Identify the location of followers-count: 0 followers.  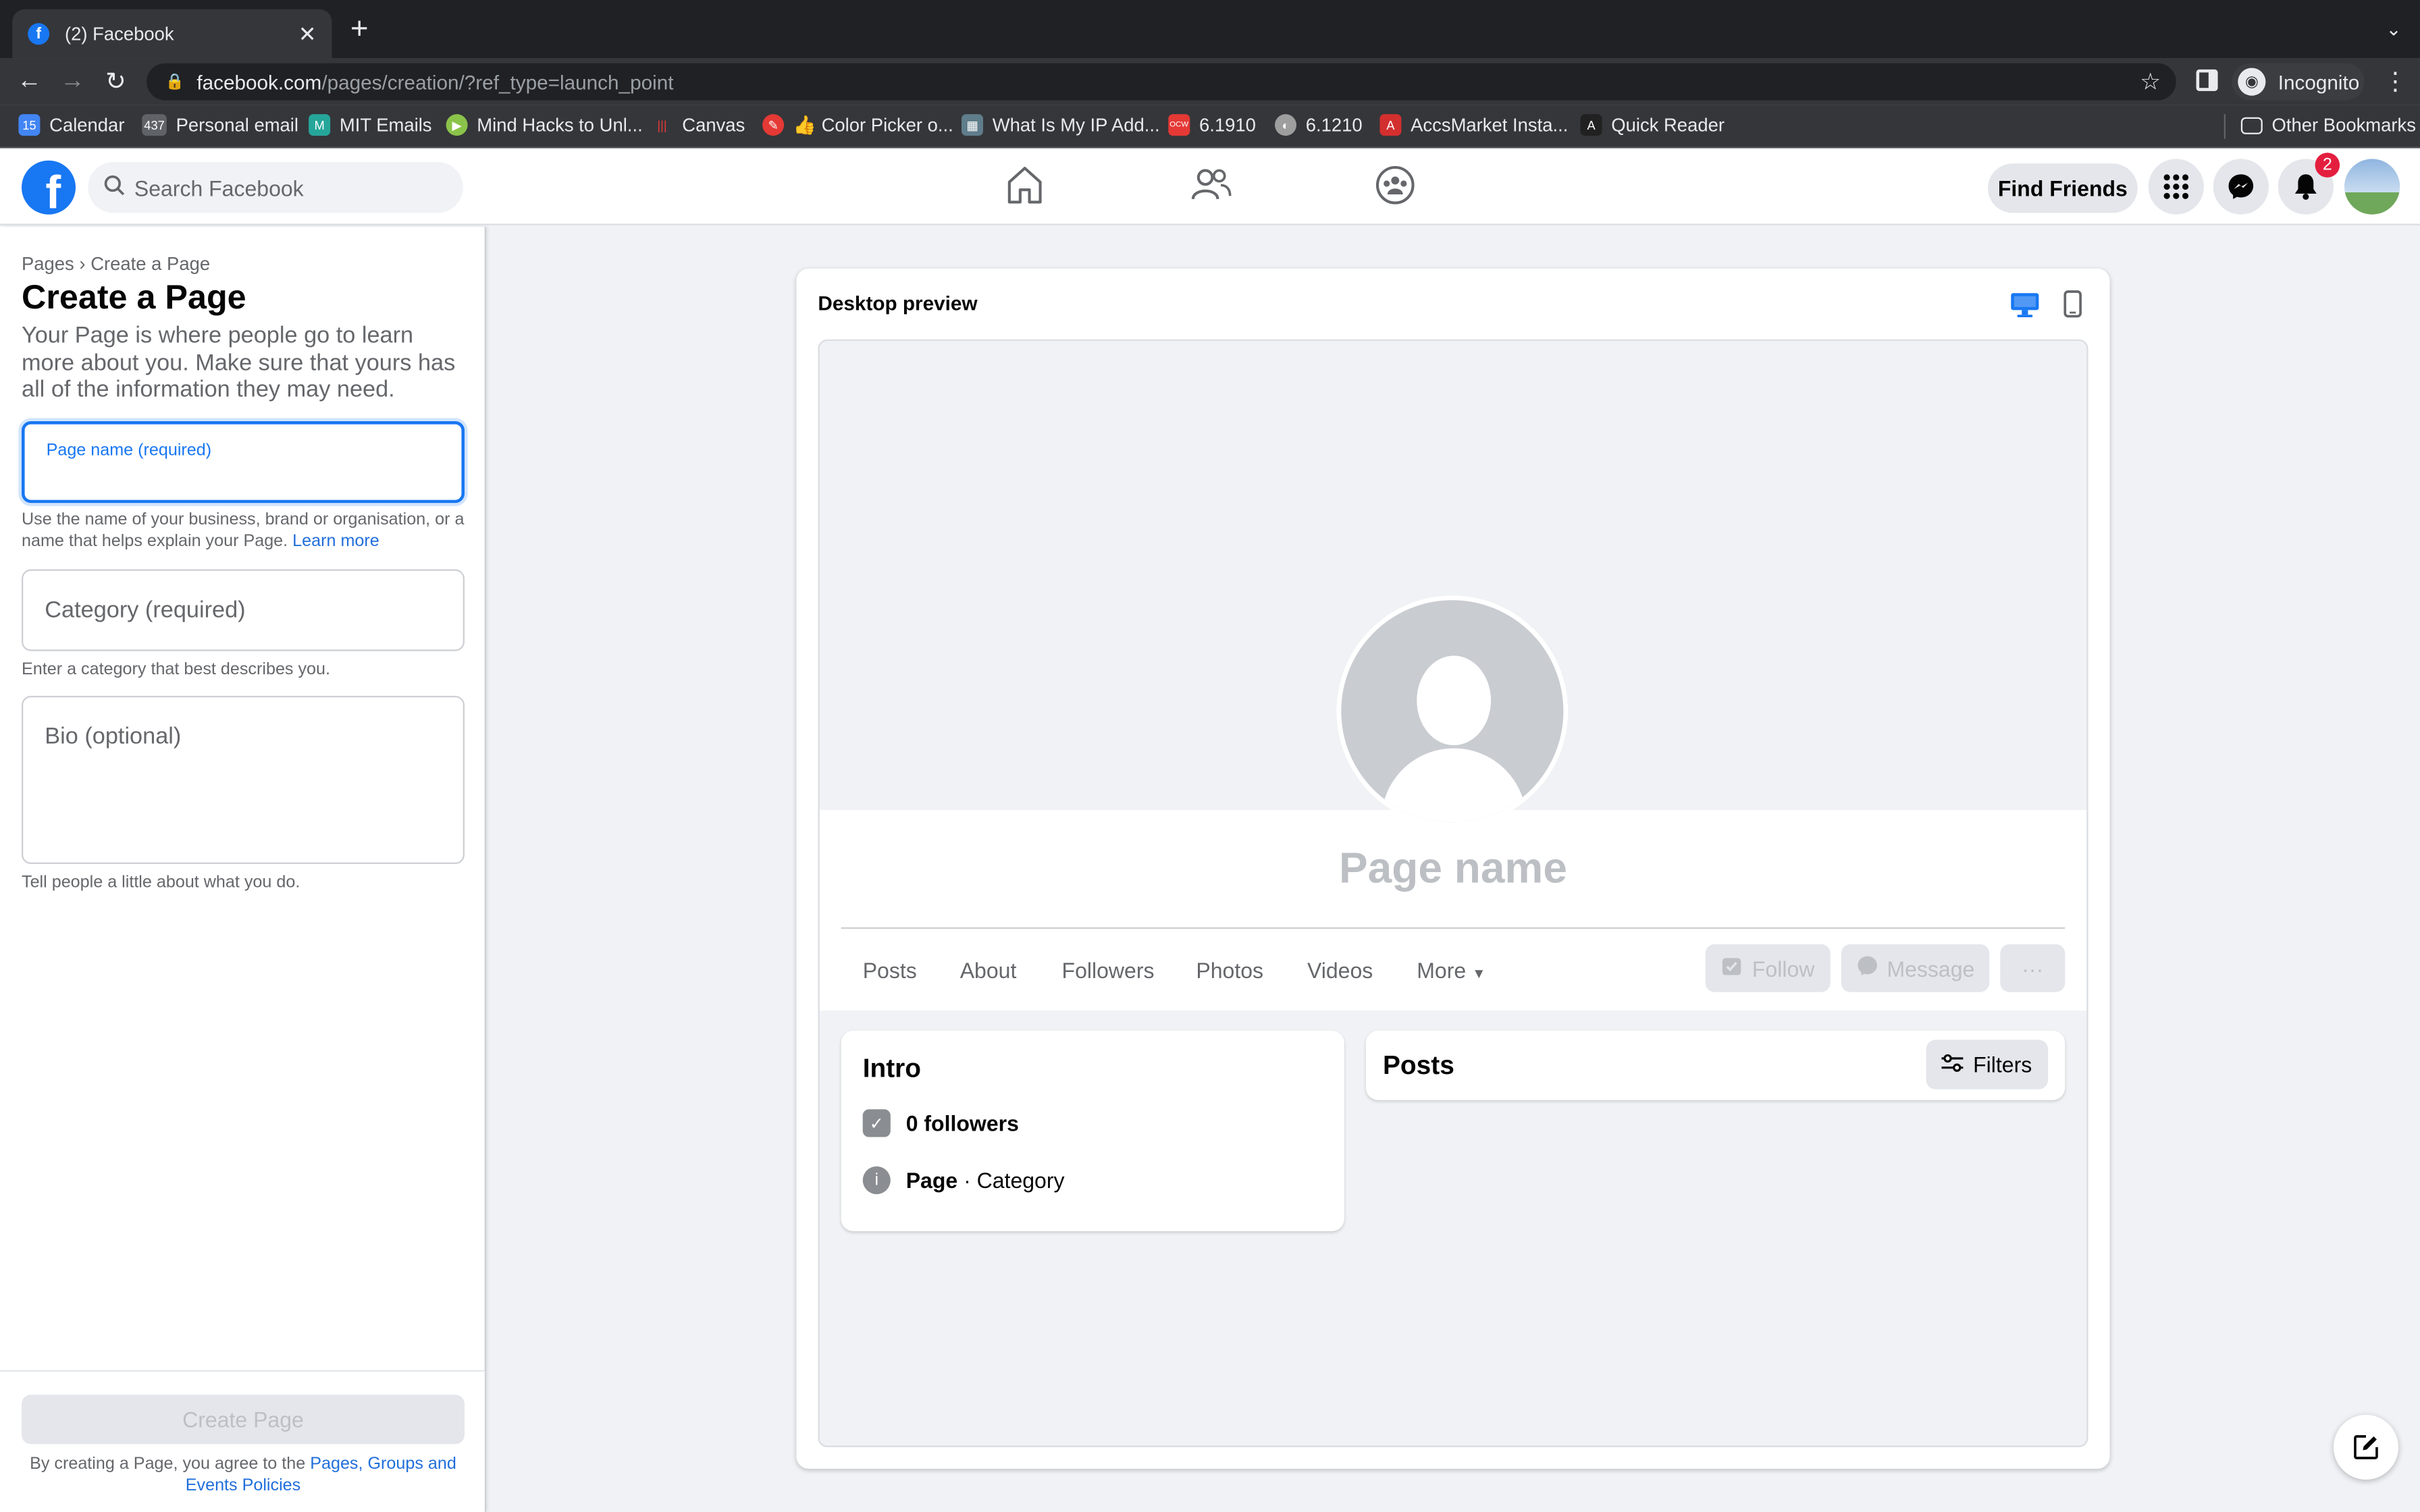
(962, 1123).